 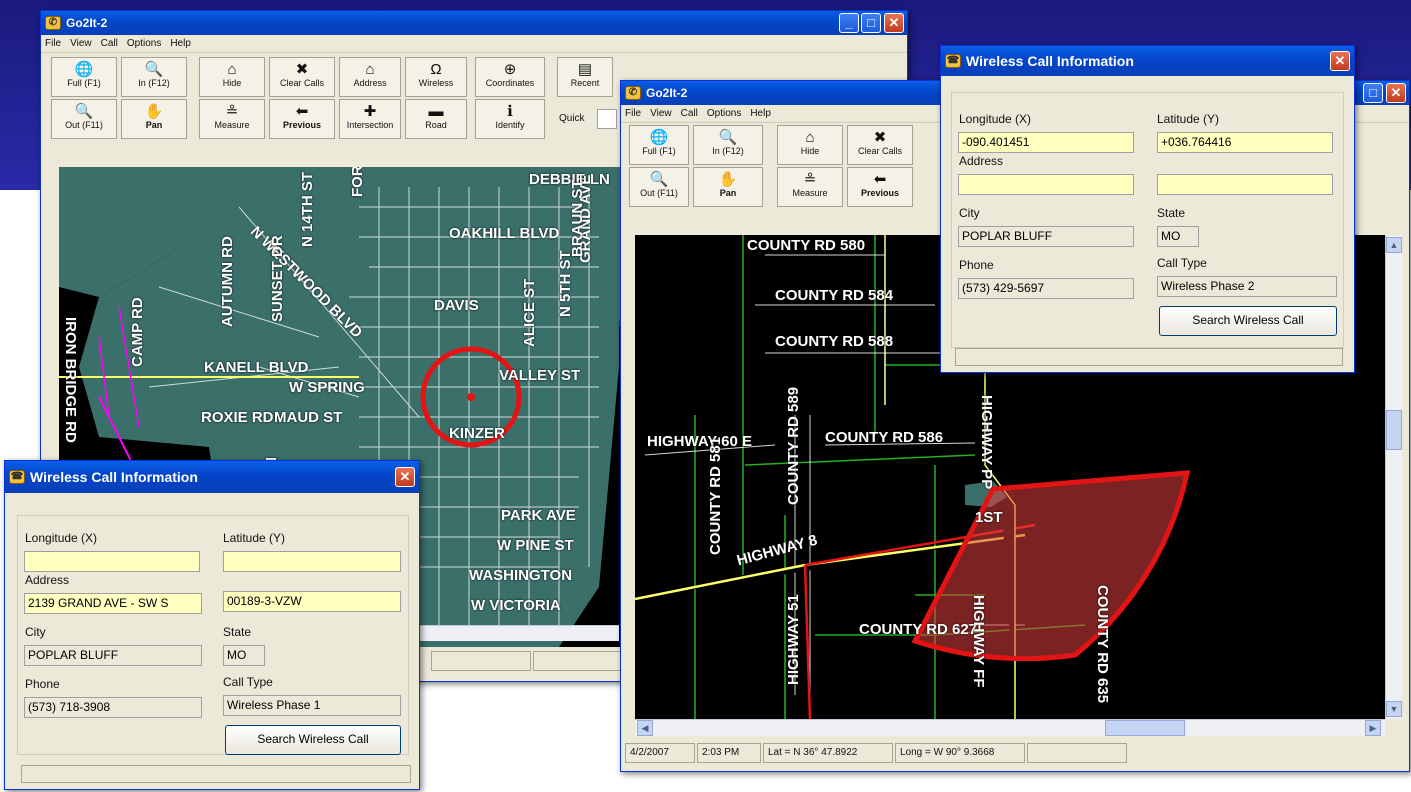 What do you see at coordinates (232, 83) in the screenshot?
I see `toolbar-label: Hide` at bounding box center [232, 83].